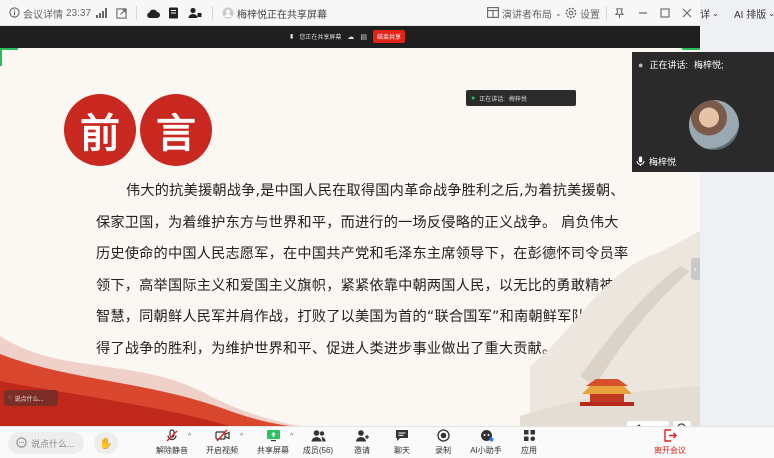  I want to click on meeting-info-label: 会议详情, so click(43, 15).